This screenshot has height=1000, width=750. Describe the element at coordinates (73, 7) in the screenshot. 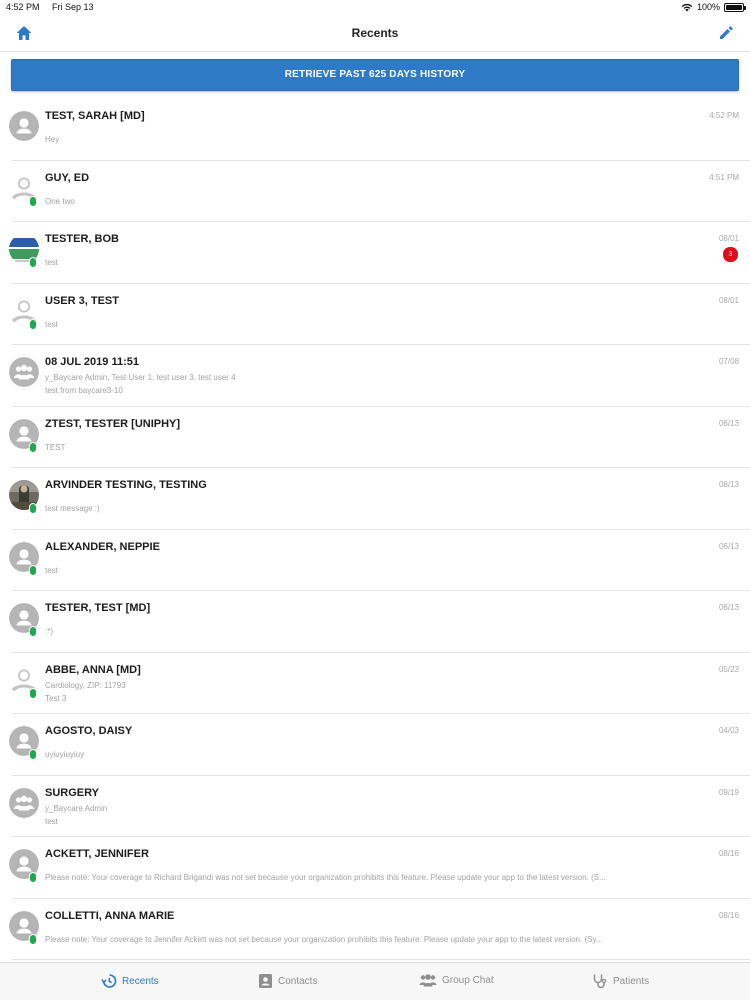

I see `status-date: Fri Sep 13` at that location.